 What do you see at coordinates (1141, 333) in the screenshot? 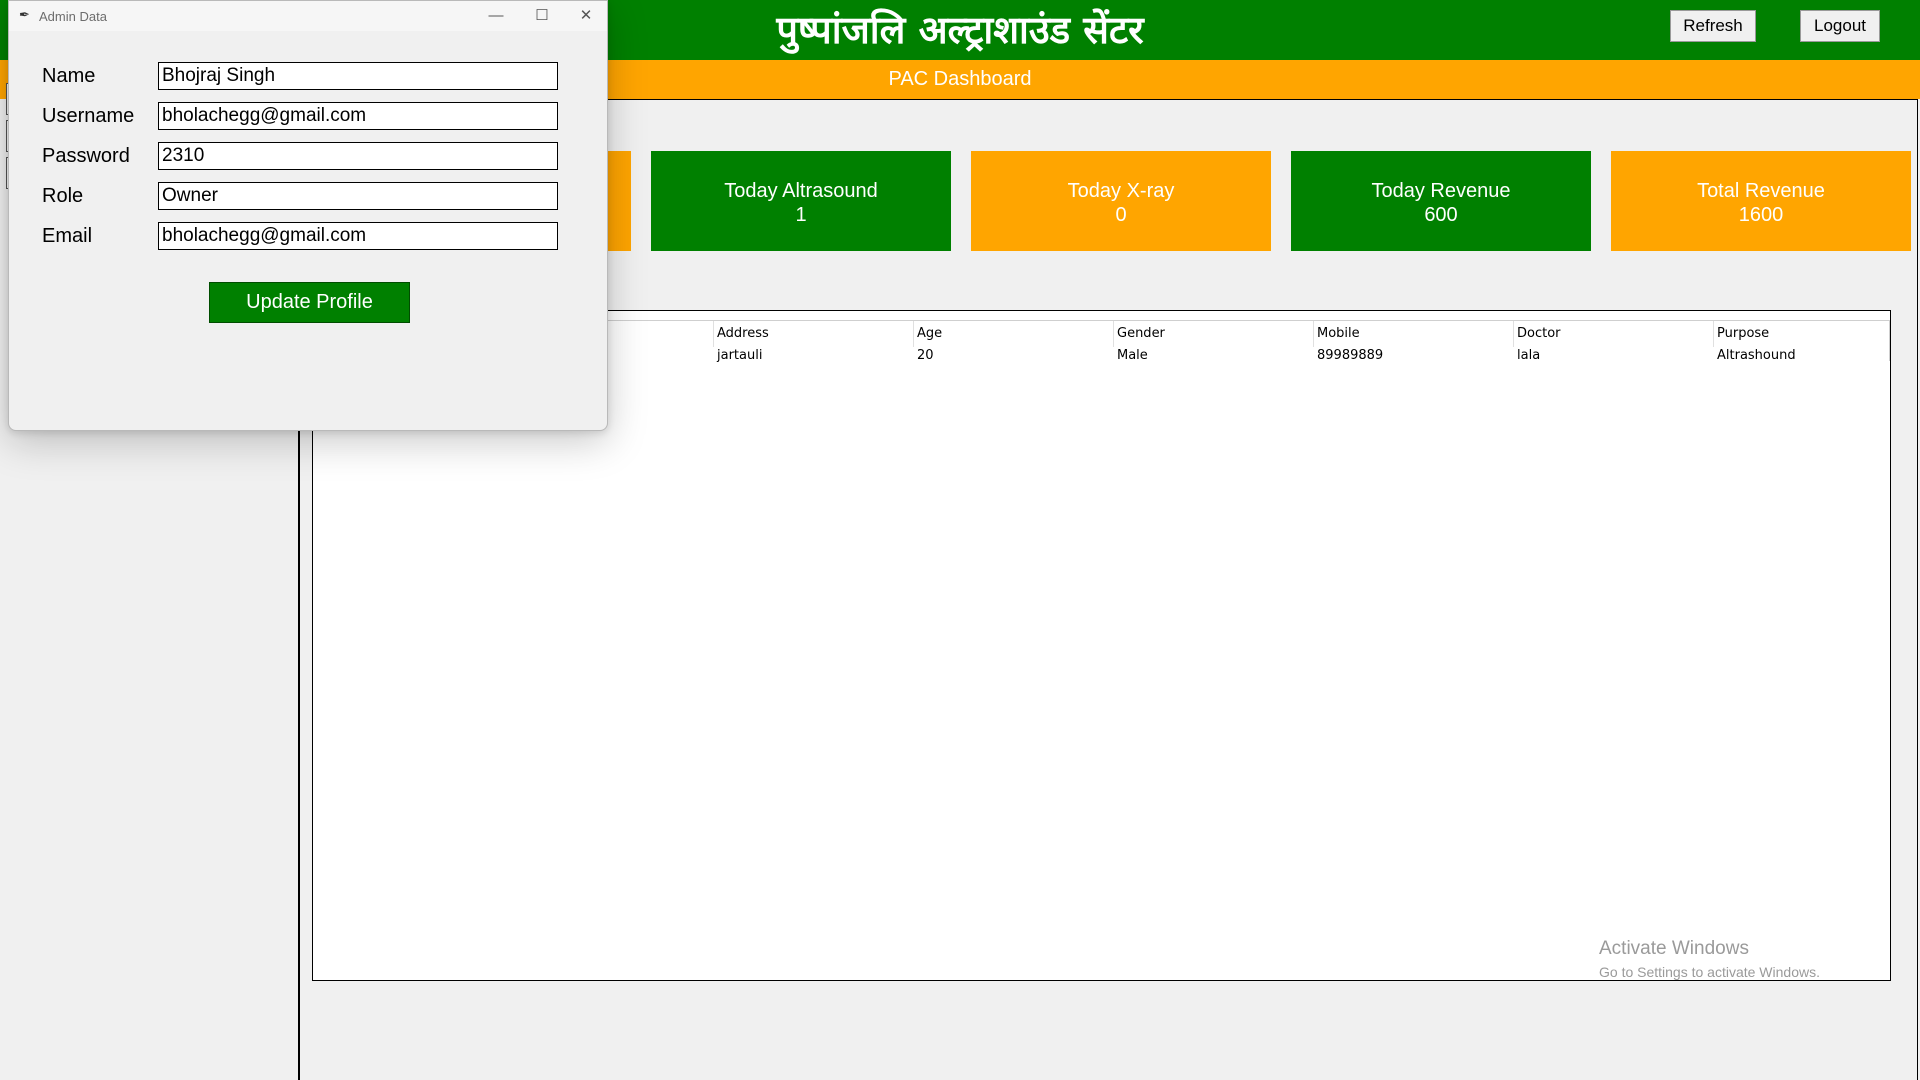
I see `column-header-gender: Gender` at bounding box center [1141, 333].